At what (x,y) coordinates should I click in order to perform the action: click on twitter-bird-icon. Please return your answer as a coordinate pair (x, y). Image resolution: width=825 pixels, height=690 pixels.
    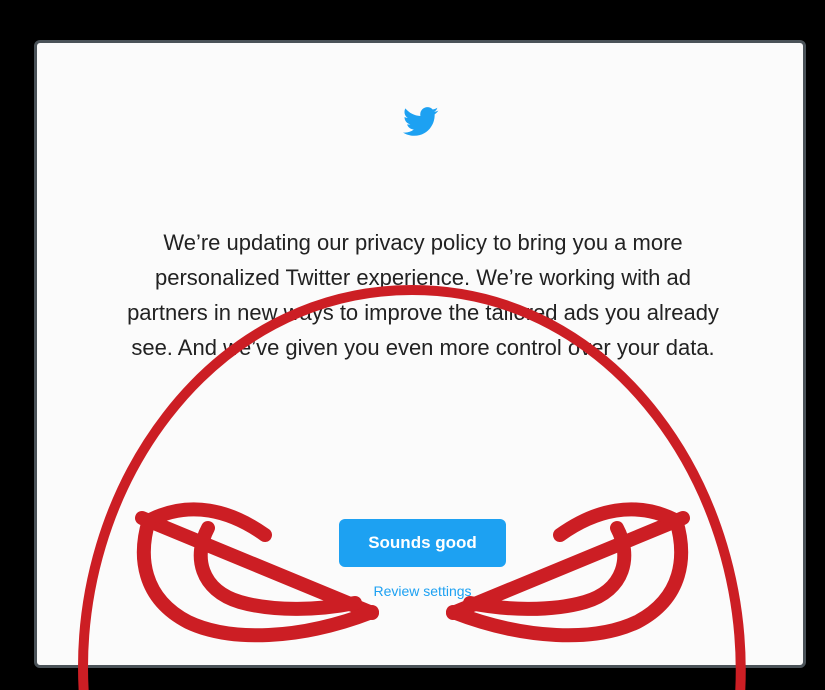
    Looking at the image, I should click on (421, 121).